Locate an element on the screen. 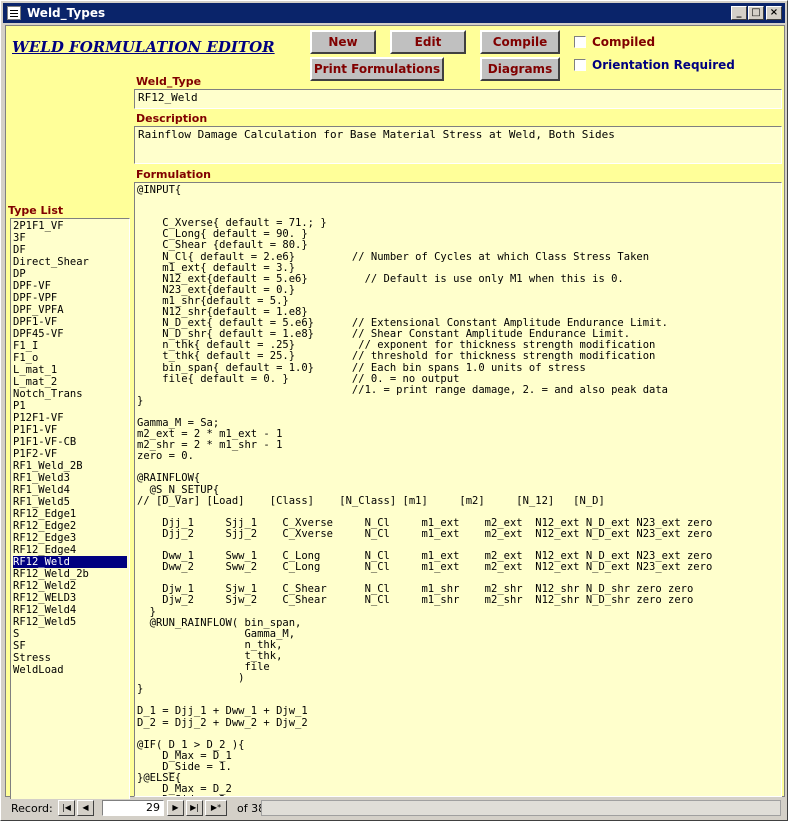 The image size is (788, 821). new-record-button: ▶* is located at coordinates (216, 808).